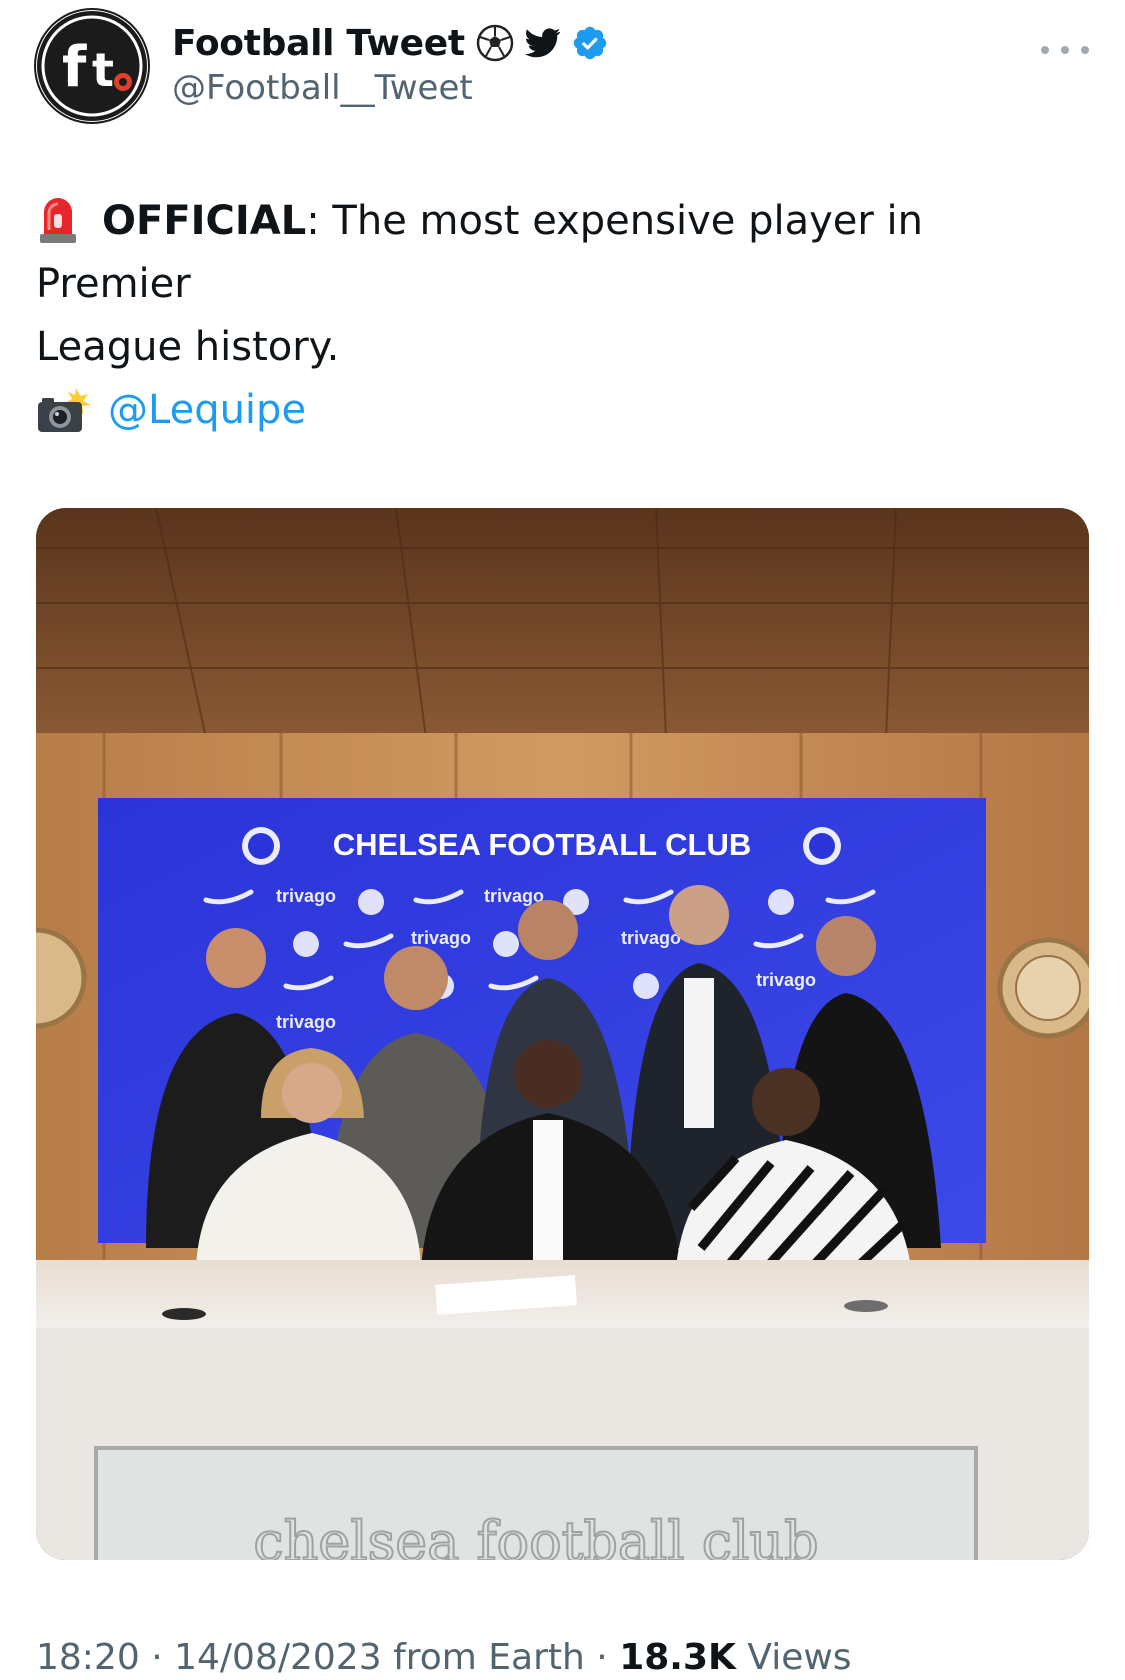  I want to click on twitter-bird-icon, so click(542, 43).